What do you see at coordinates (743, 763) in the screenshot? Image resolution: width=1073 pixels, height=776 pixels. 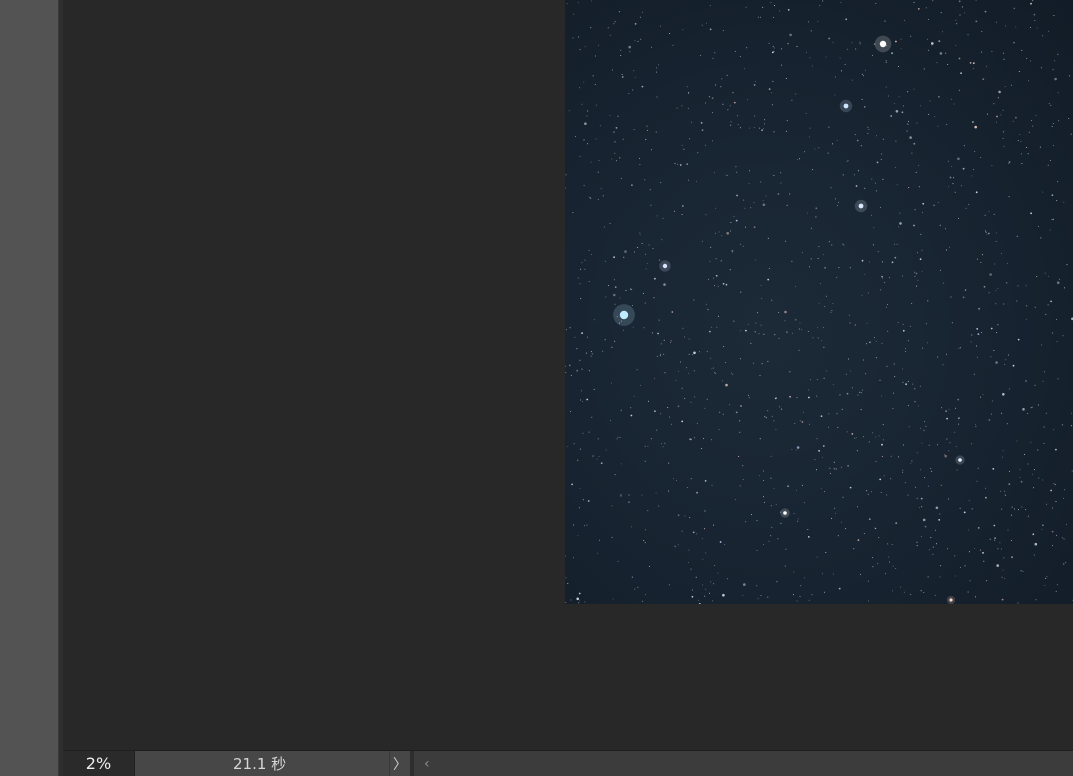 I see `horizontal-scrollbar: ‹` at bounding box center [743, 763].